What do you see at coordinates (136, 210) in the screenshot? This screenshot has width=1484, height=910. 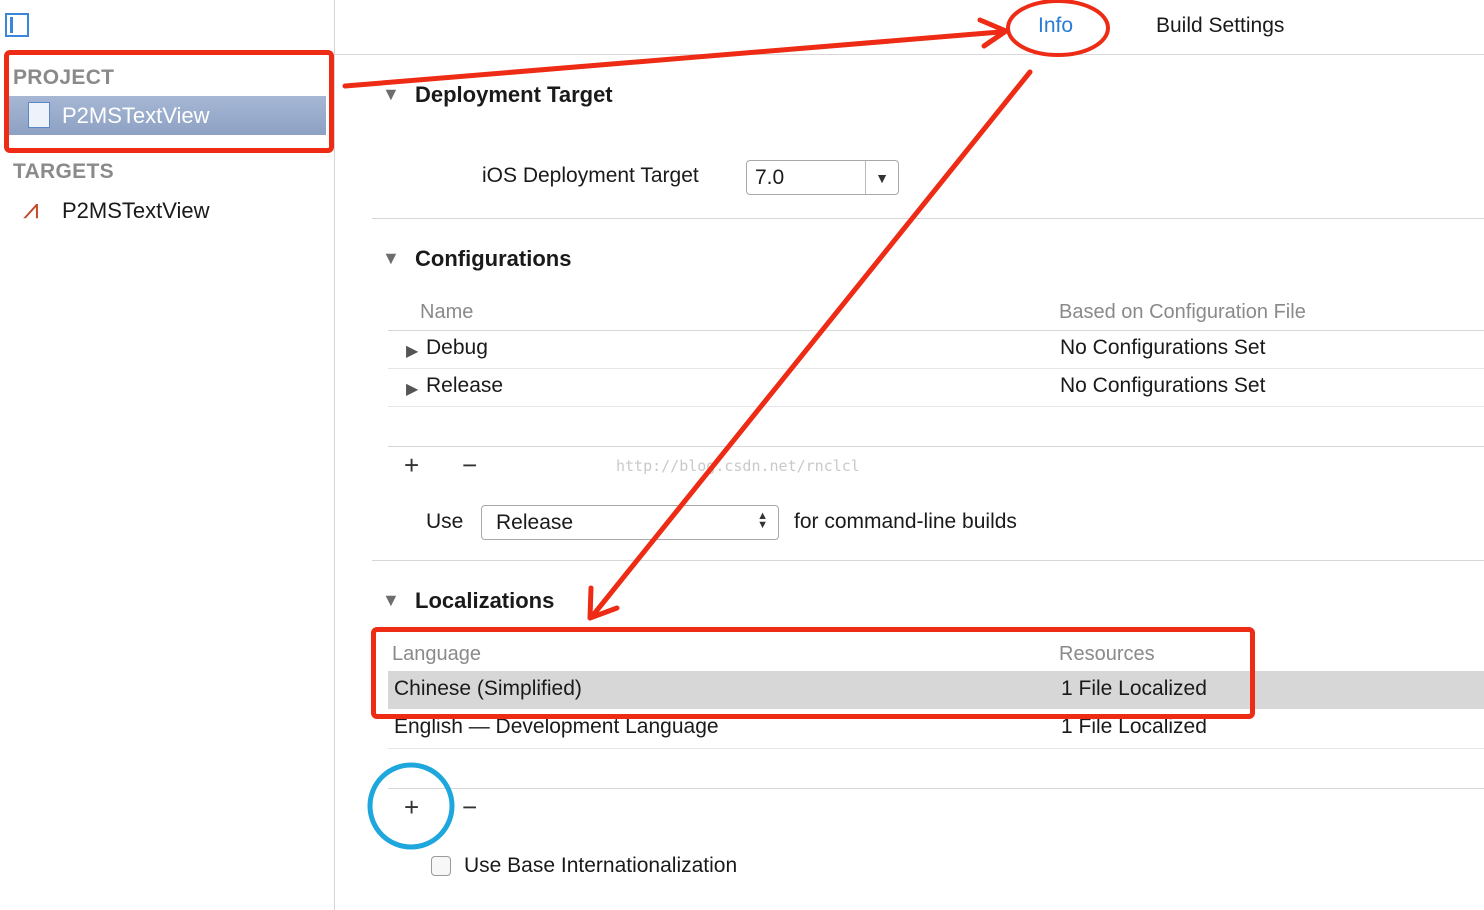 I see `sidebar-item-label: P2MSTextView` at bounding box center [136, 210].